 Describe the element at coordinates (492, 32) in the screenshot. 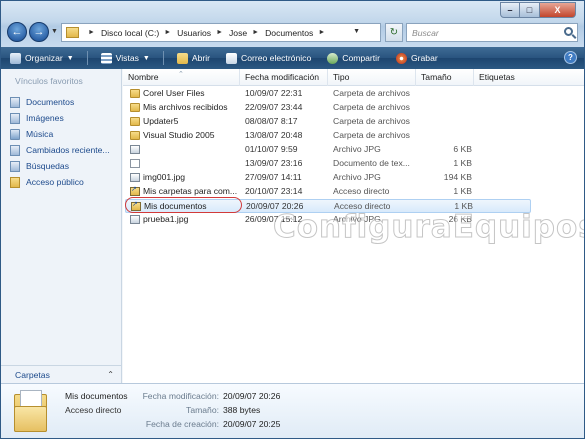

I see `search-input: Buscar` at that location.